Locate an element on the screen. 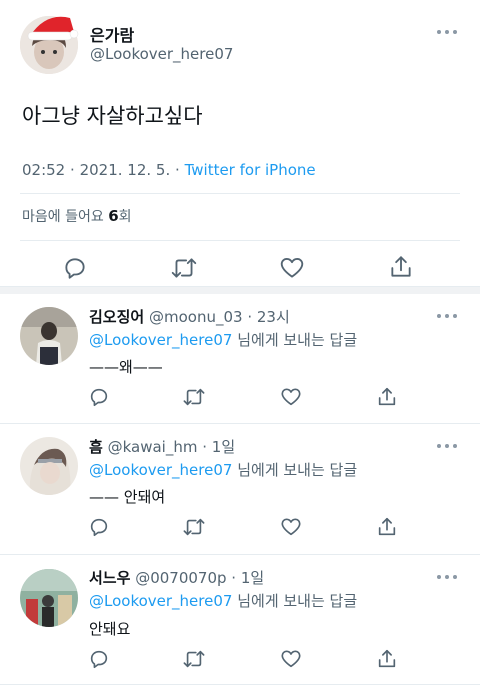  tweet-time: 02:52 is located at coordinates (44, 170).